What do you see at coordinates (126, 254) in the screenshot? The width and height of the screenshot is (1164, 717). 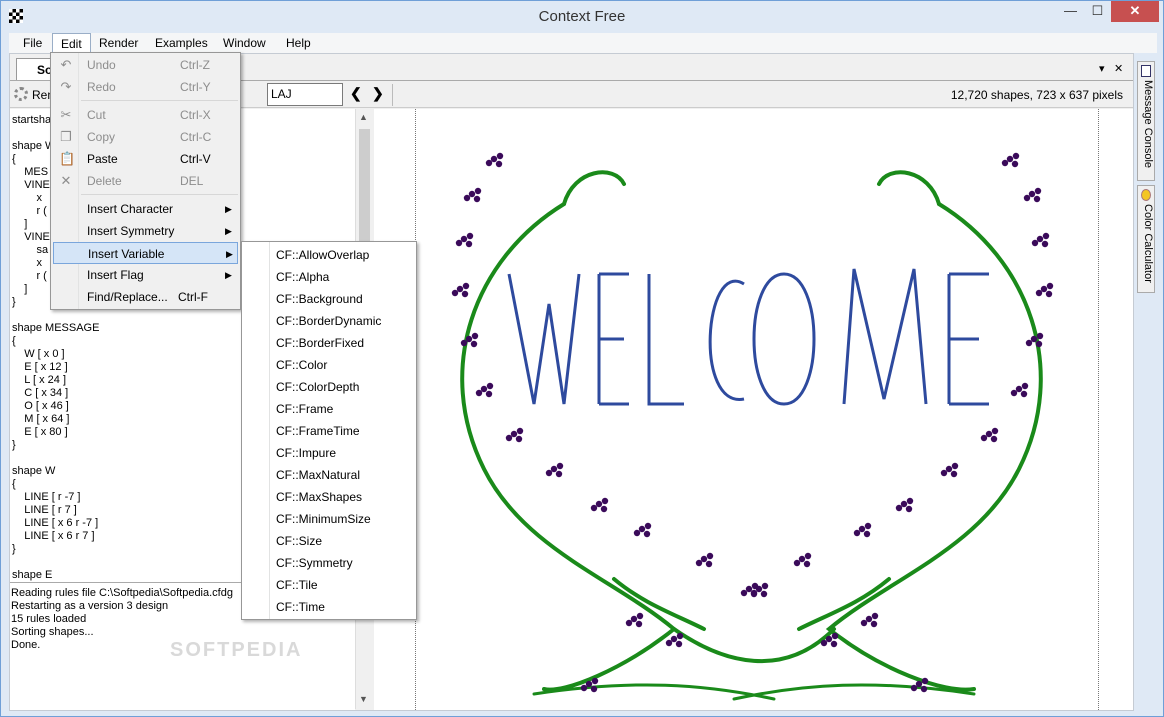 I see `menu-item-label: Insert Variable` at bounding box center [126, 254].